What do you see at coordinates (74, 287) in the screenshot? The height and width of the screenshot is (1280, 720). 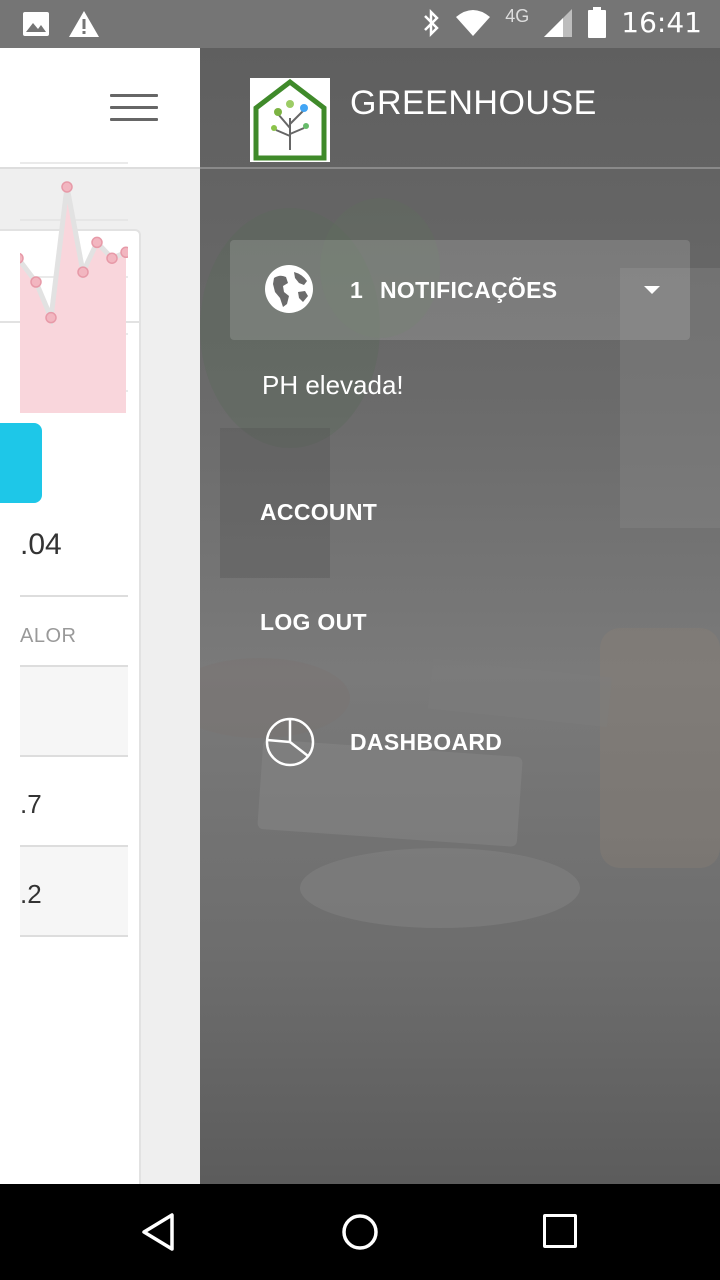 I see `area-chart` at bounding box center [74, 287].